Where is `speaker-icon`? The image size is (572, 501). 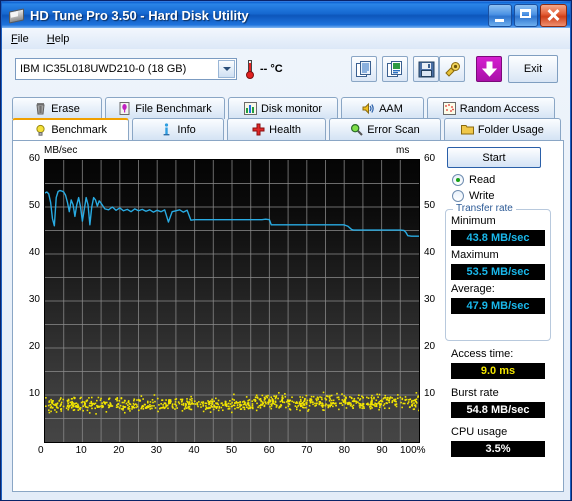
speaker-icon is located at coordinates (368, 108).